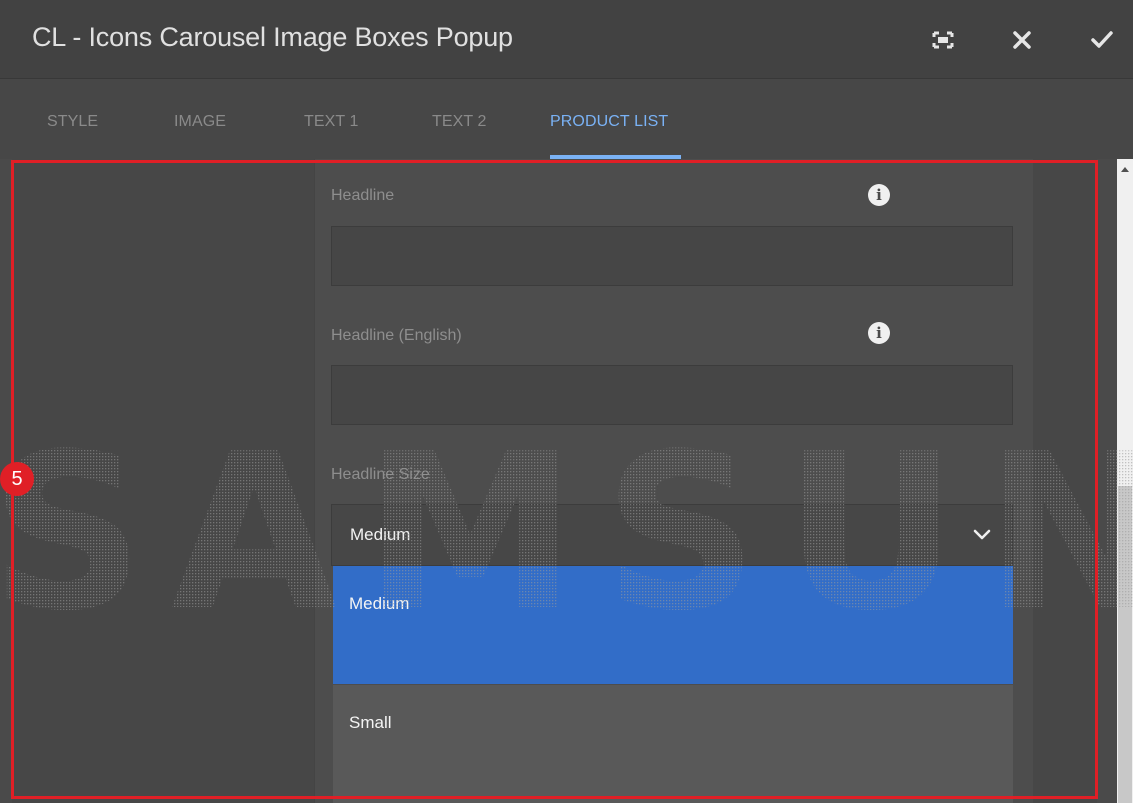 Image resolution: width=1133 pixels, height=803 pixels. What do you see at coordinates (370, 722) in the screenshot?
I see `option-label: Small` at bounding box center [370, 722].